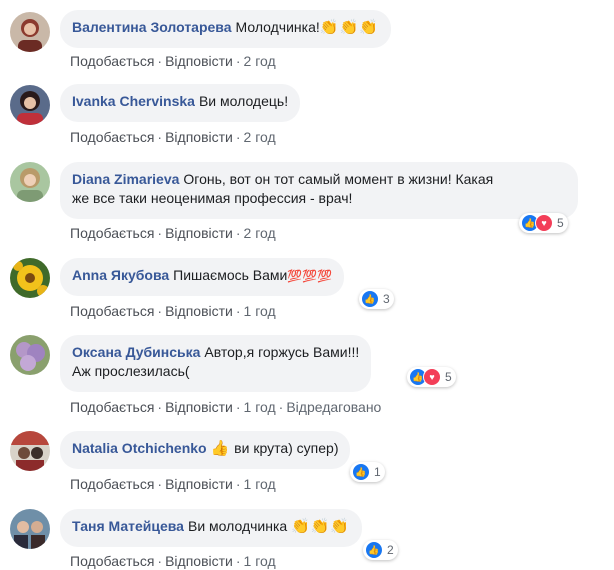 The height and width of the screenshot is (570, 614). What do you see at coordinates (386, 299) in the screenshot?
I see `reaction-count: 3` at bounding box center [386, 299].